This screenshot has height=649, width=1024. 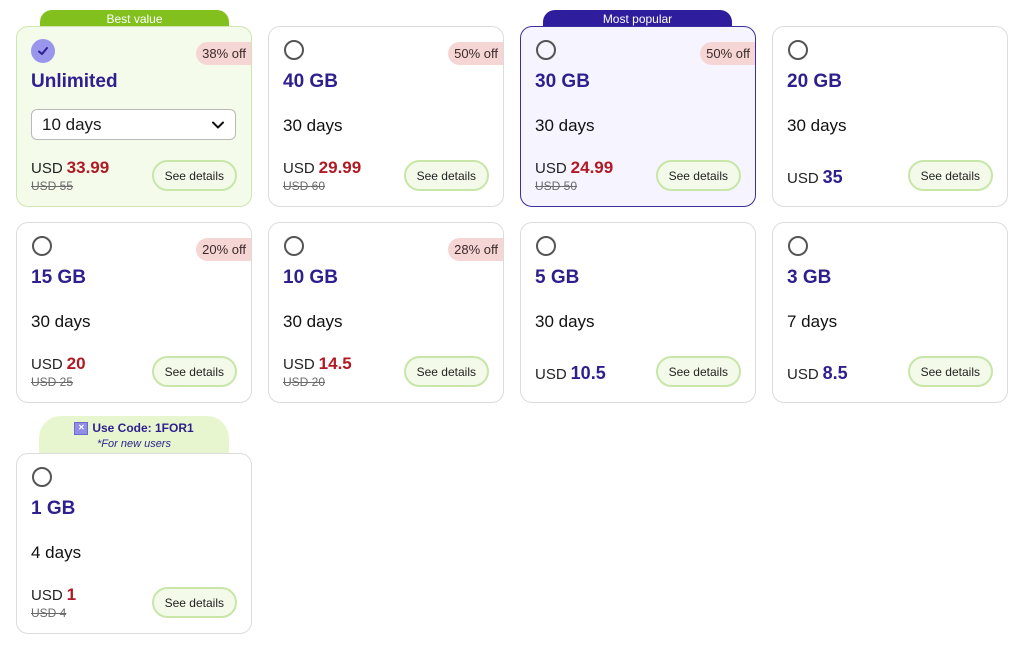 What do you see at coordinates (52, 186) in the screenshot?
I see `old-price: USD 55` at bounding box center [52, 186].